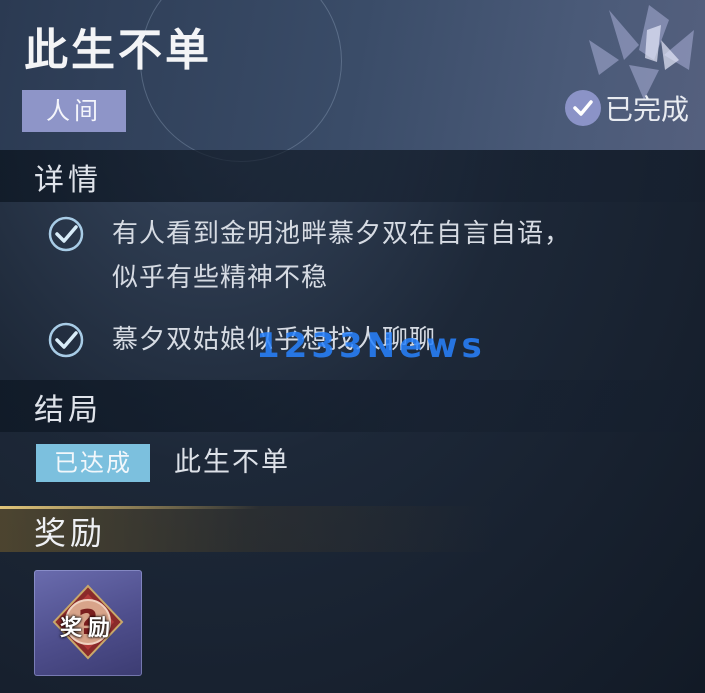 This screenshot has height=693, width=705. Describe the element at coordinates (232, 462) in the screenshot. I see `ending-name: 此生不单` at that location.